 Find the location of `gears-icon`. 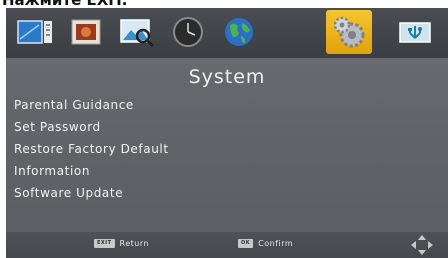

gears-icon is located at coordinates (349, 32).